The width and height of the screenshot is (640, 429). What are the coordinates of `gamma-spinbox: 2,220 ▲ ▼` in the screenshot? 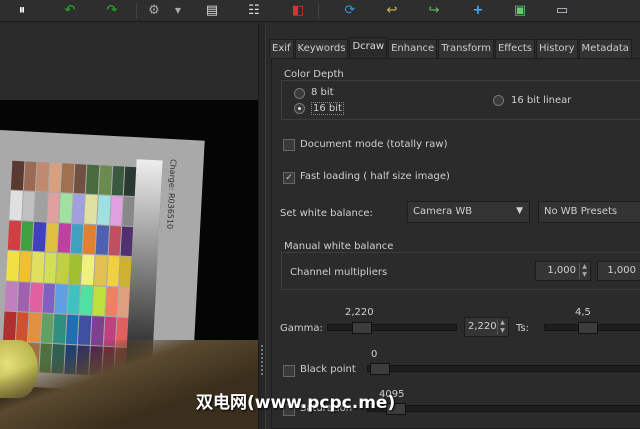 It's located at (486, 327).